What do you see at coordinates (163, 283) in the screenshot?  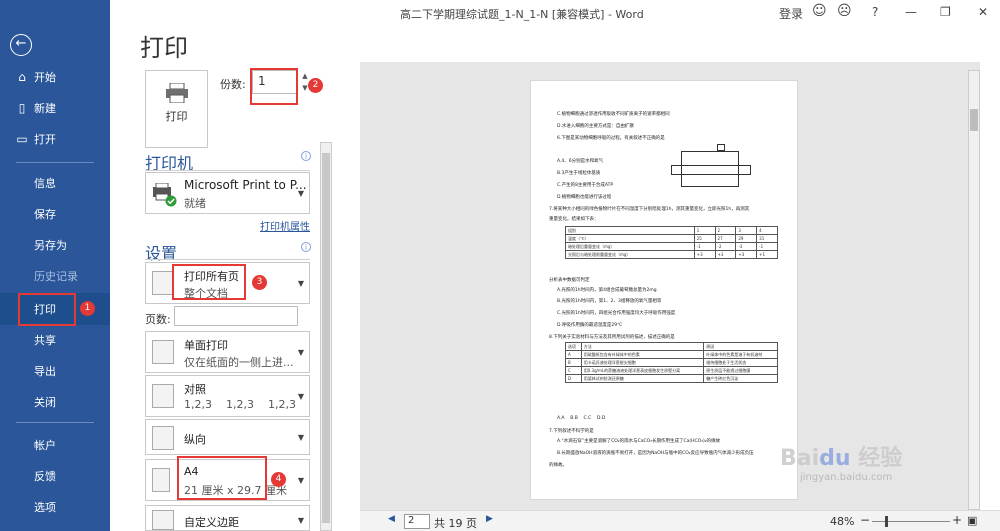 I see `pages-icon` at bounding box center [163, 283].